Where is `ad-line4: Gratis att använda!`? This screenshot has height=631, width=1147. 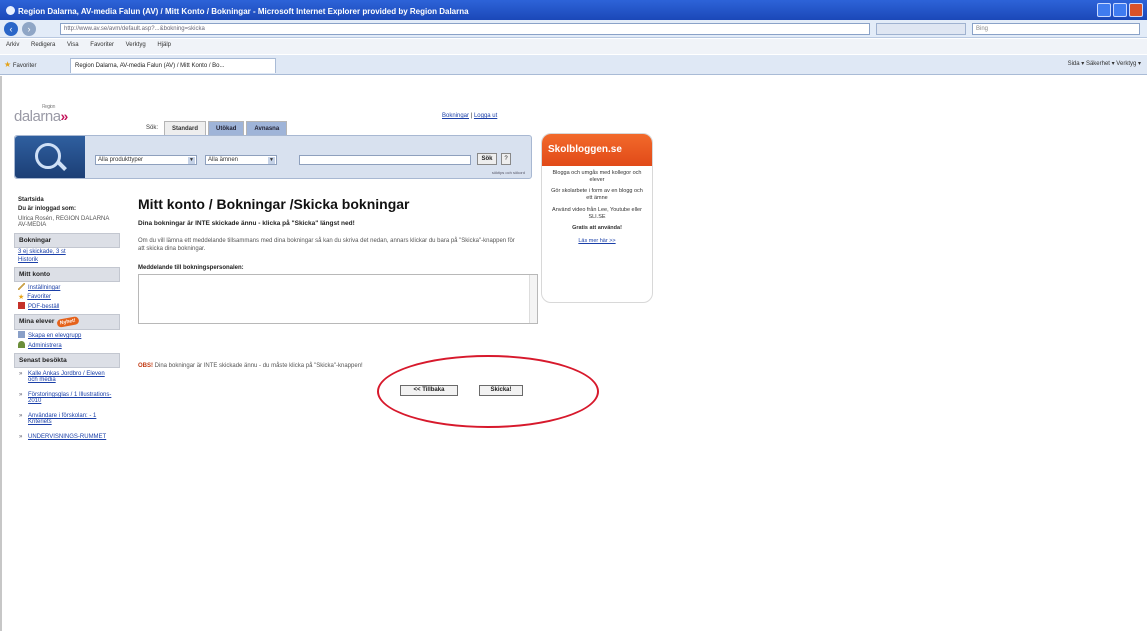
ad-line4: Gratis att använda! is located at coordinates (597, 227).